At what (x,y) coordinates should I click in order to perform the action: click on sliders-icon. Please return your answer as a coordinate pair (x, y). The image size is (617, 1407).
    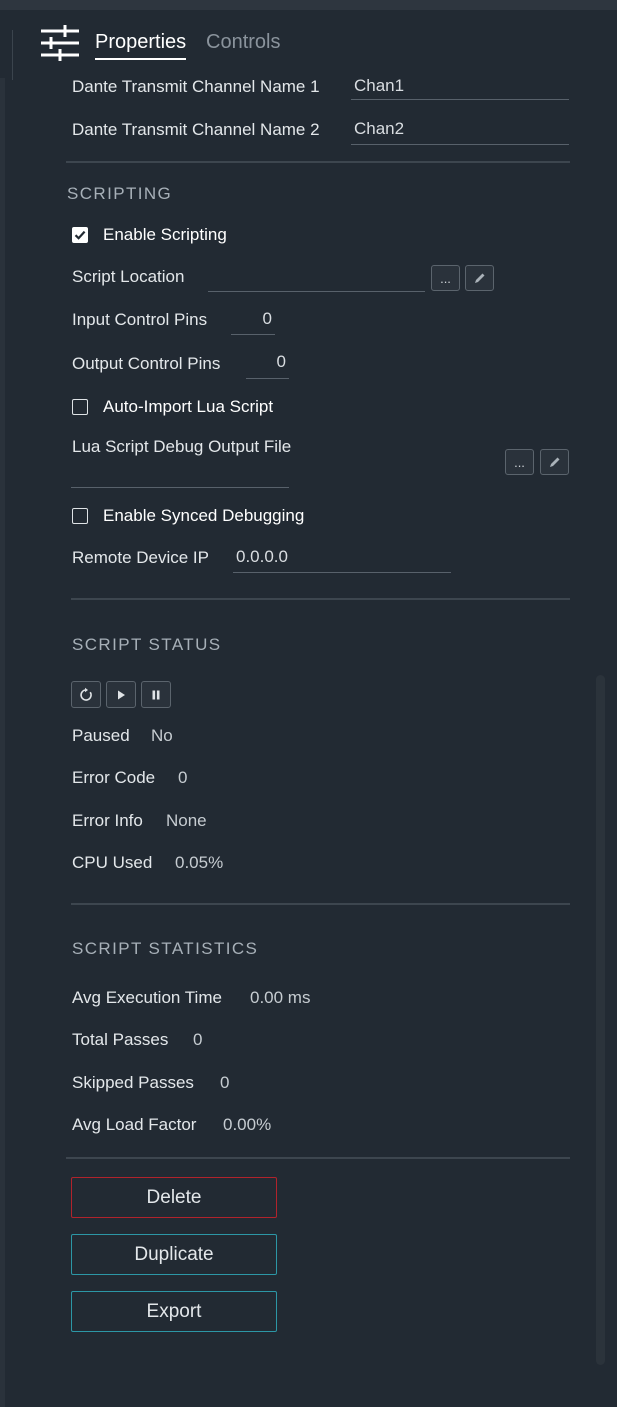
    Looking at the image, I should click on (60, 43).